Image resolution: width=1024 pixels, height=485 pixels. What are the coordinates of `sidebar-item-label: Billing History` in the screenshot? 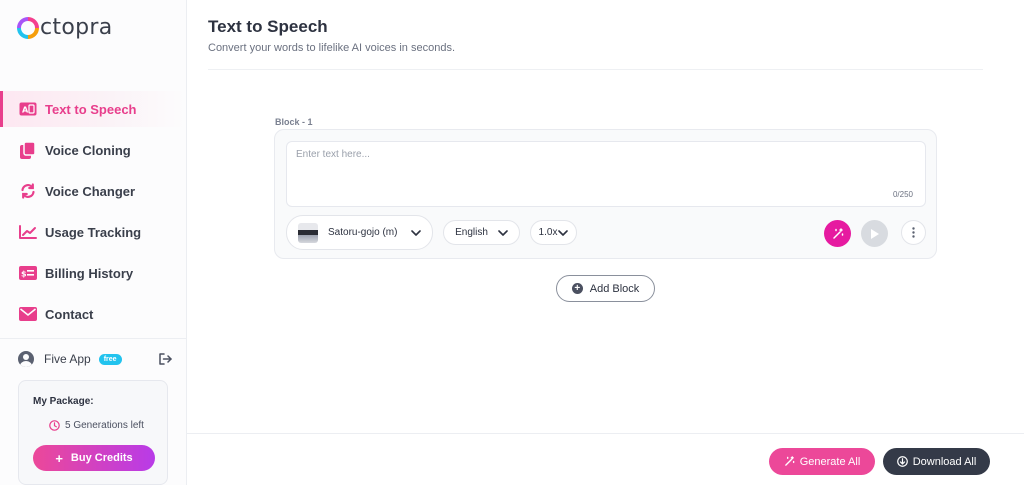 It's located at (89, 273).